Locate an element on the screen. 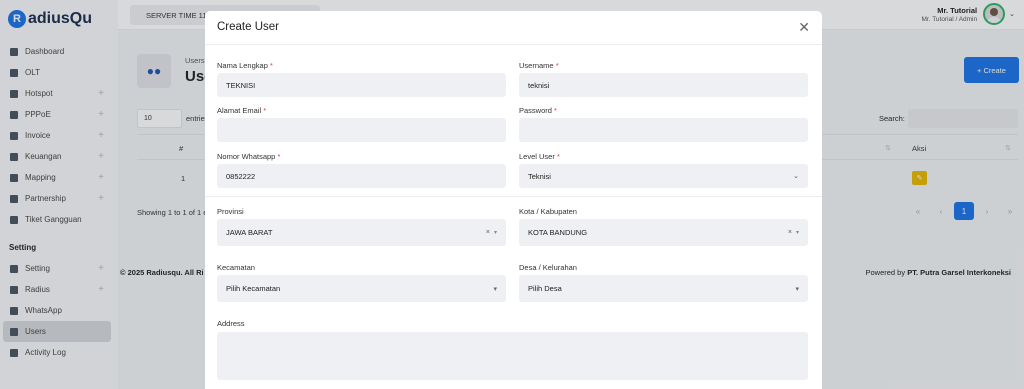 Image resolution: width=1024 pixels, height=389 pixels. provinsi-select: JAWA BARAT × ▾ is located at coordinates (361, 232).